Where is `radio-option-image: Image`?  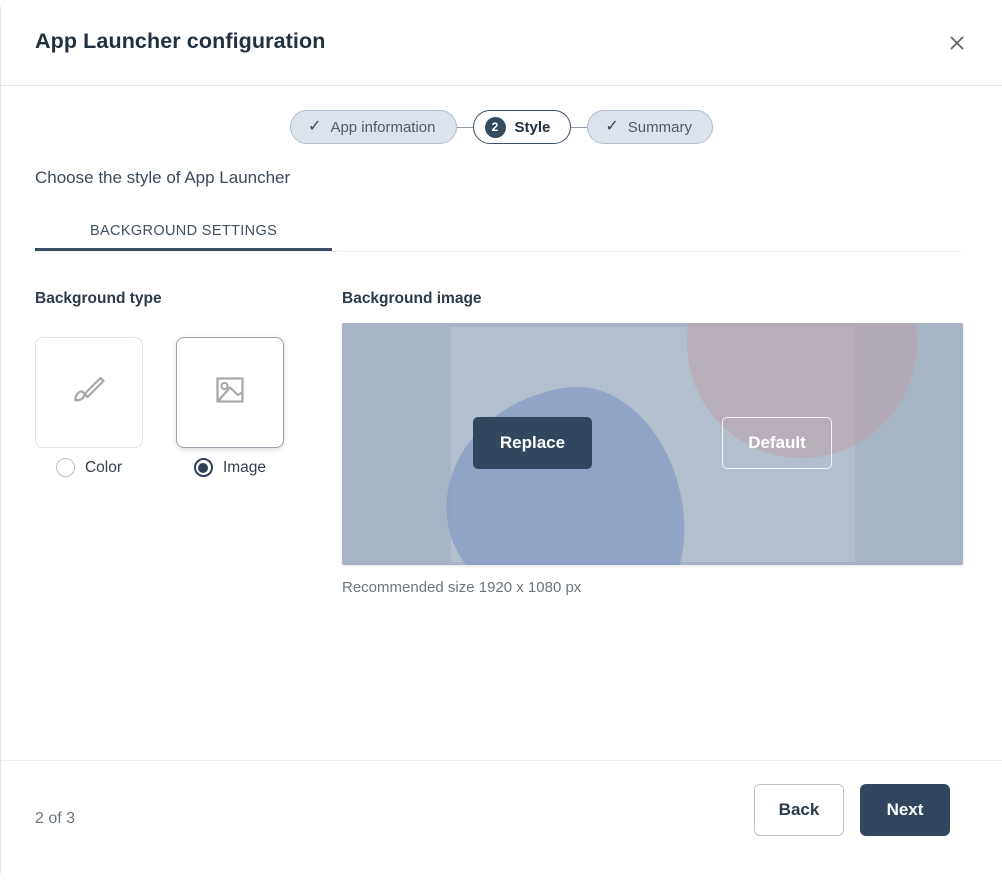
radio-option-image: Image is located at coordinates (230, 467).